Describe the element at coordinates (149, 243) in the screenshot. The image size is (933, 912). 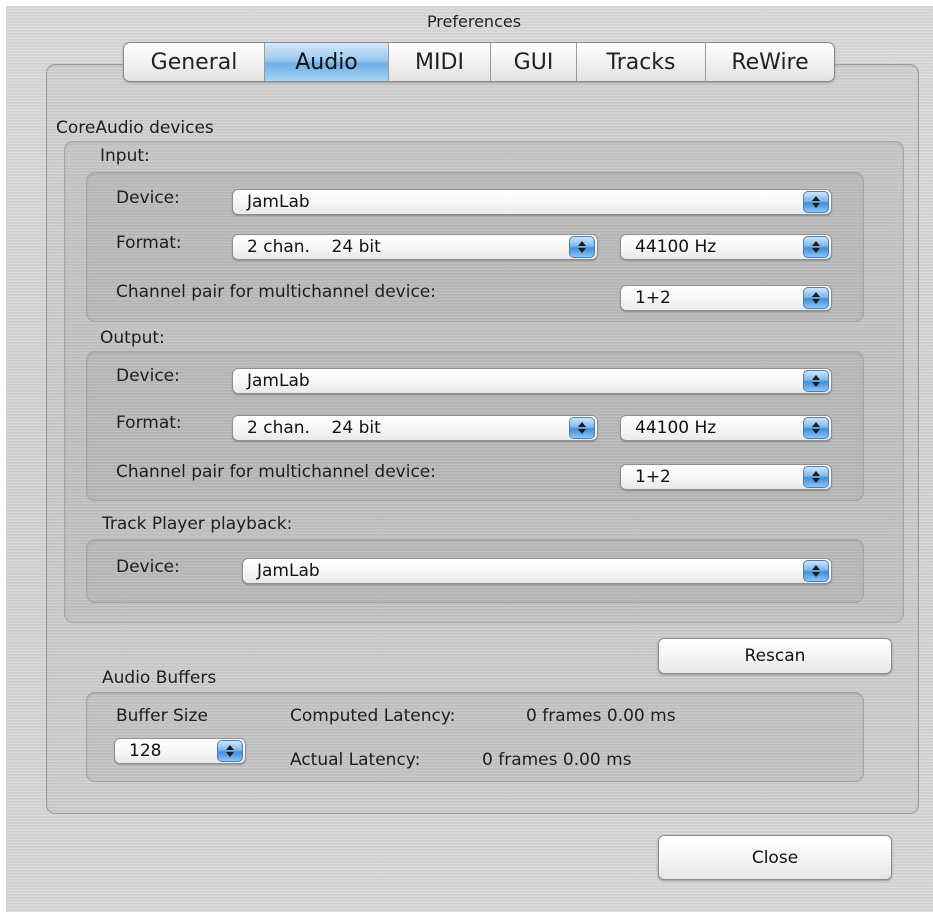
I see `input-format-label: Format:` at that location.